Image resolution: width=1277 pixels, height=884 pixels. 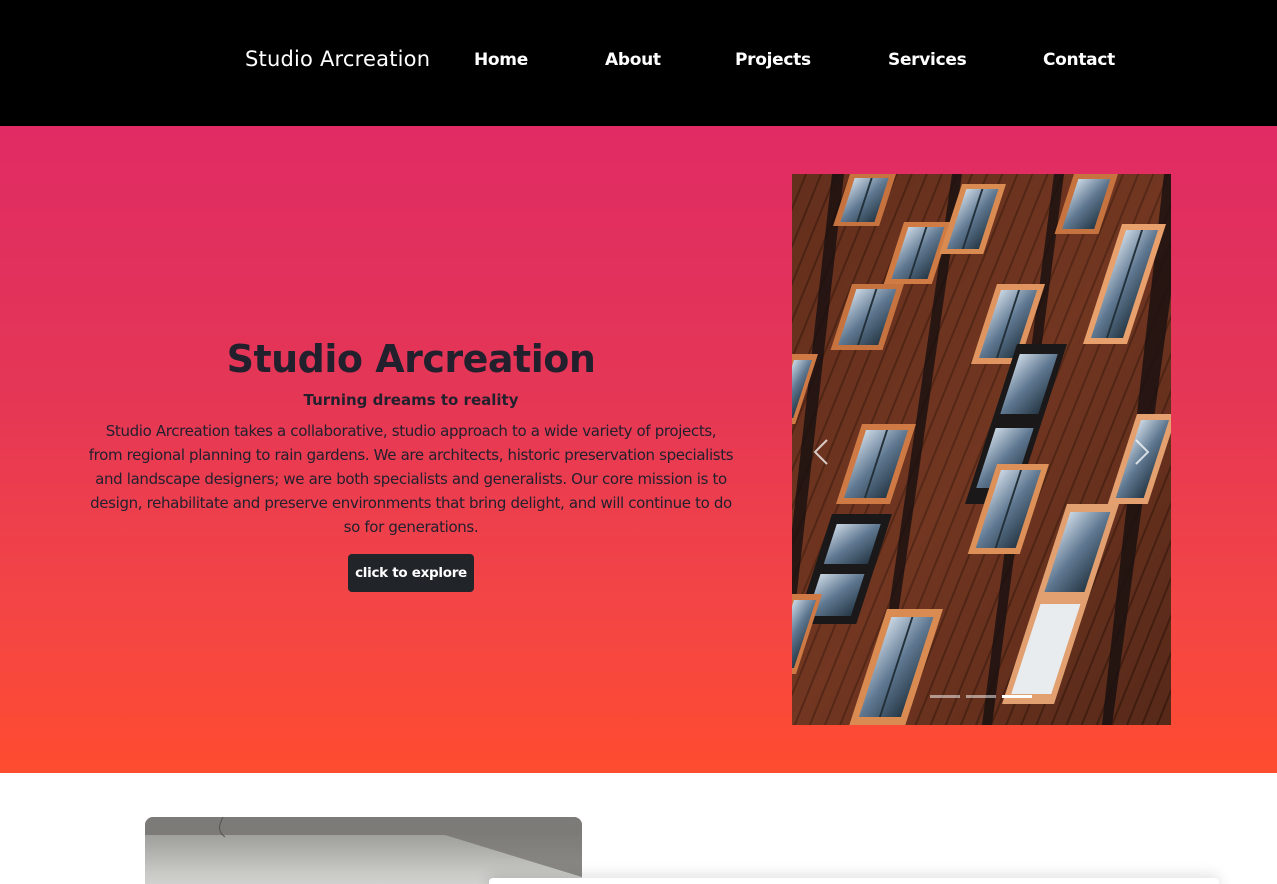 What do you see at coordinates (927, 60) in the screenshot?
I see `nav-link-services: Services` at bounding box center [927, 60].